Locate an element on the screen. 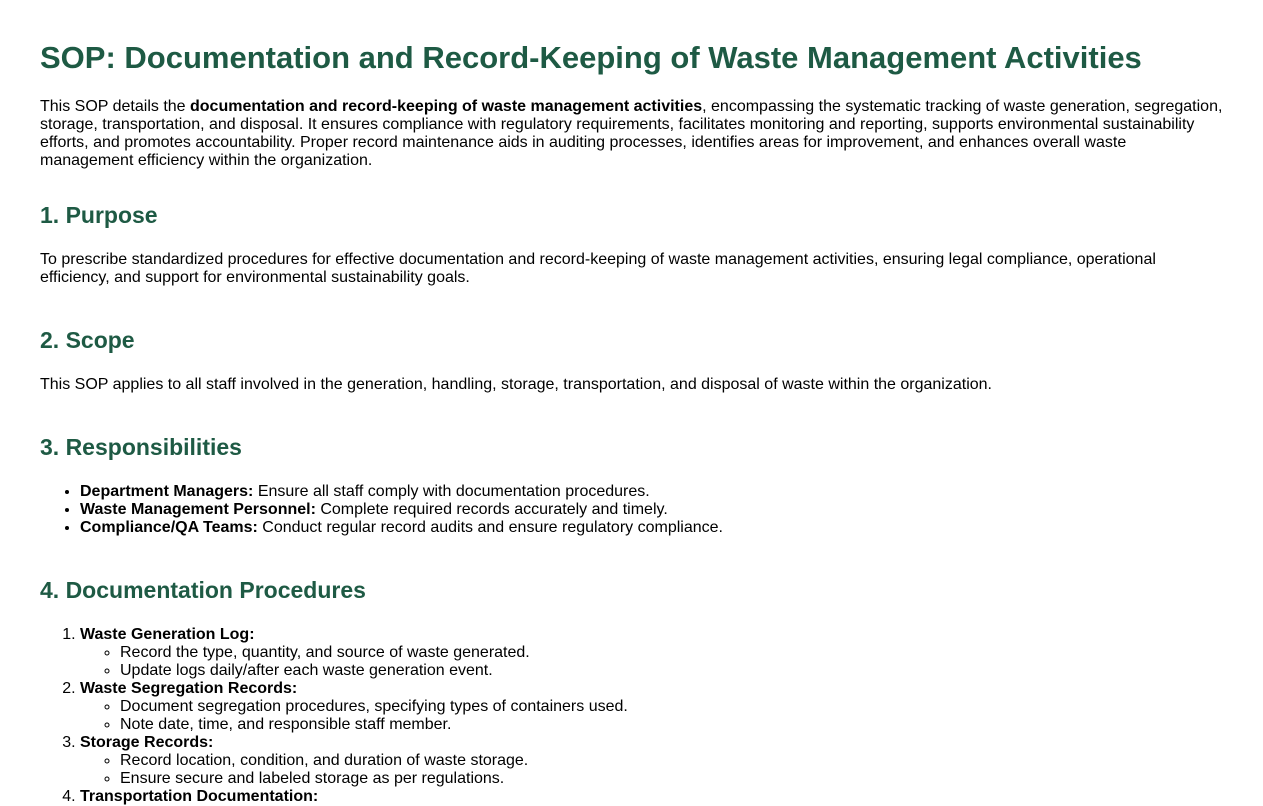  section-heading-procedures: 4. Documentation Procedures is located at coordinates (203, 590).